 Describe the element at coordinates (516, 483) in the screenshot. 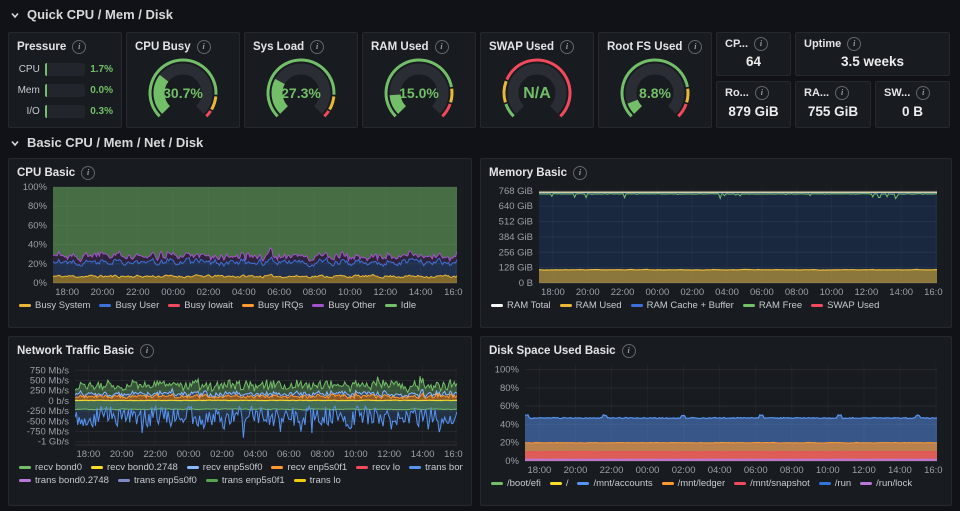

I see `legend-item: /boot/efi` at that location.